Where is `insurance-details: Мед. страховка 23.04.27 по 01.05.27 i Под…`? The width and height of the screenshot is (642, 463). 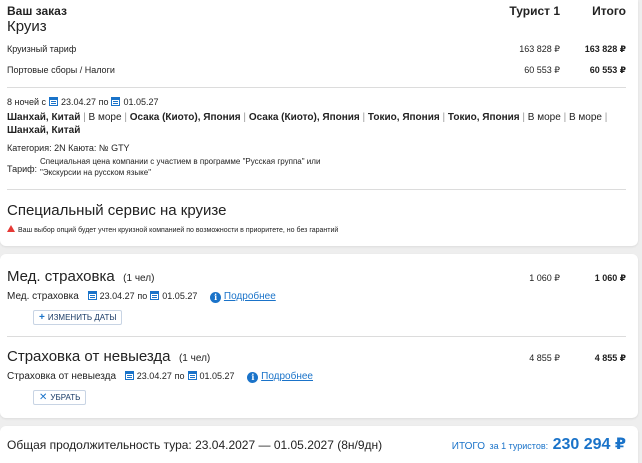 insurance-details: Мед. страховка 23.04.27 по 01.05.27 i Под… is located at coordinates (141, 297).